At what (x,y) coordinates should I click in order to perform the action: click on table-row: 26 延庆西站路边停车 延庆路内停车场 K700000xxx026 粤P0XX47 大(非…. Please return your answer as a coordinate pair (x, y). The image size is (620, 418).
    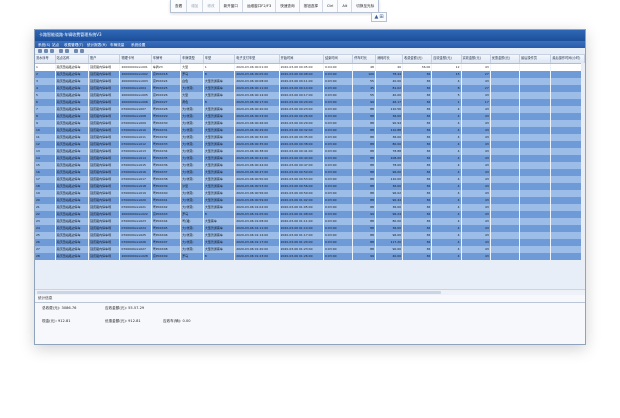
    Looking at the image, I should click on (310, 242).